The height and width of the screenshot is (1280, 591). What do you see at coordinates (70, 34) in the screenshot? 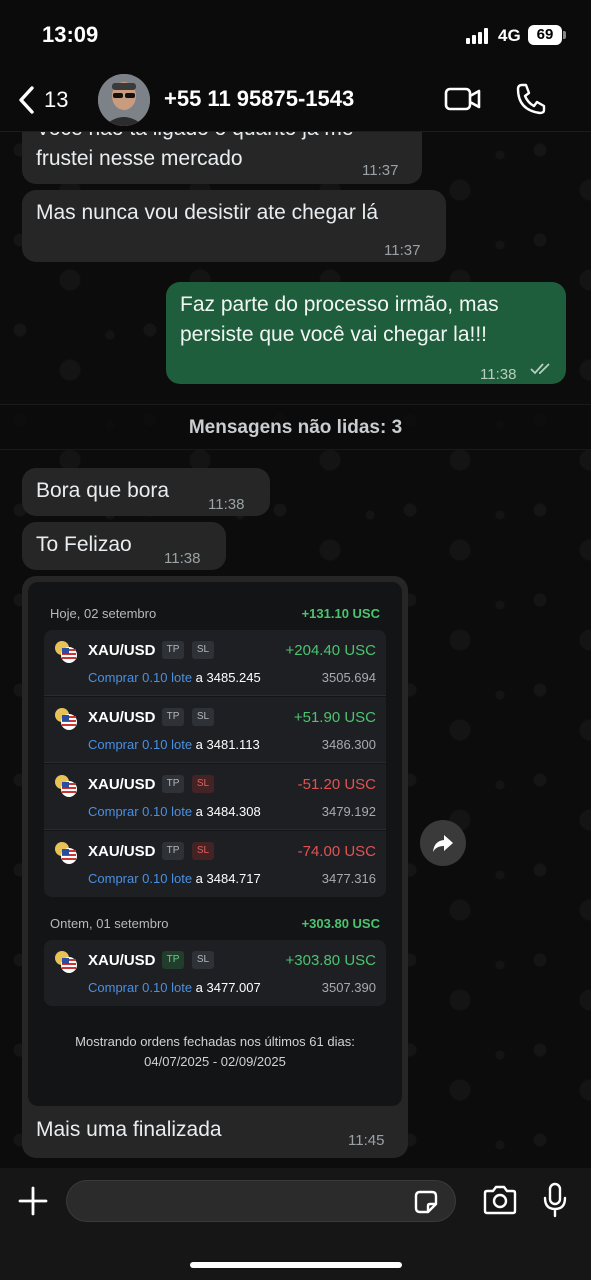
I see `status-time: 13:09` at bounding box center [70, 34].